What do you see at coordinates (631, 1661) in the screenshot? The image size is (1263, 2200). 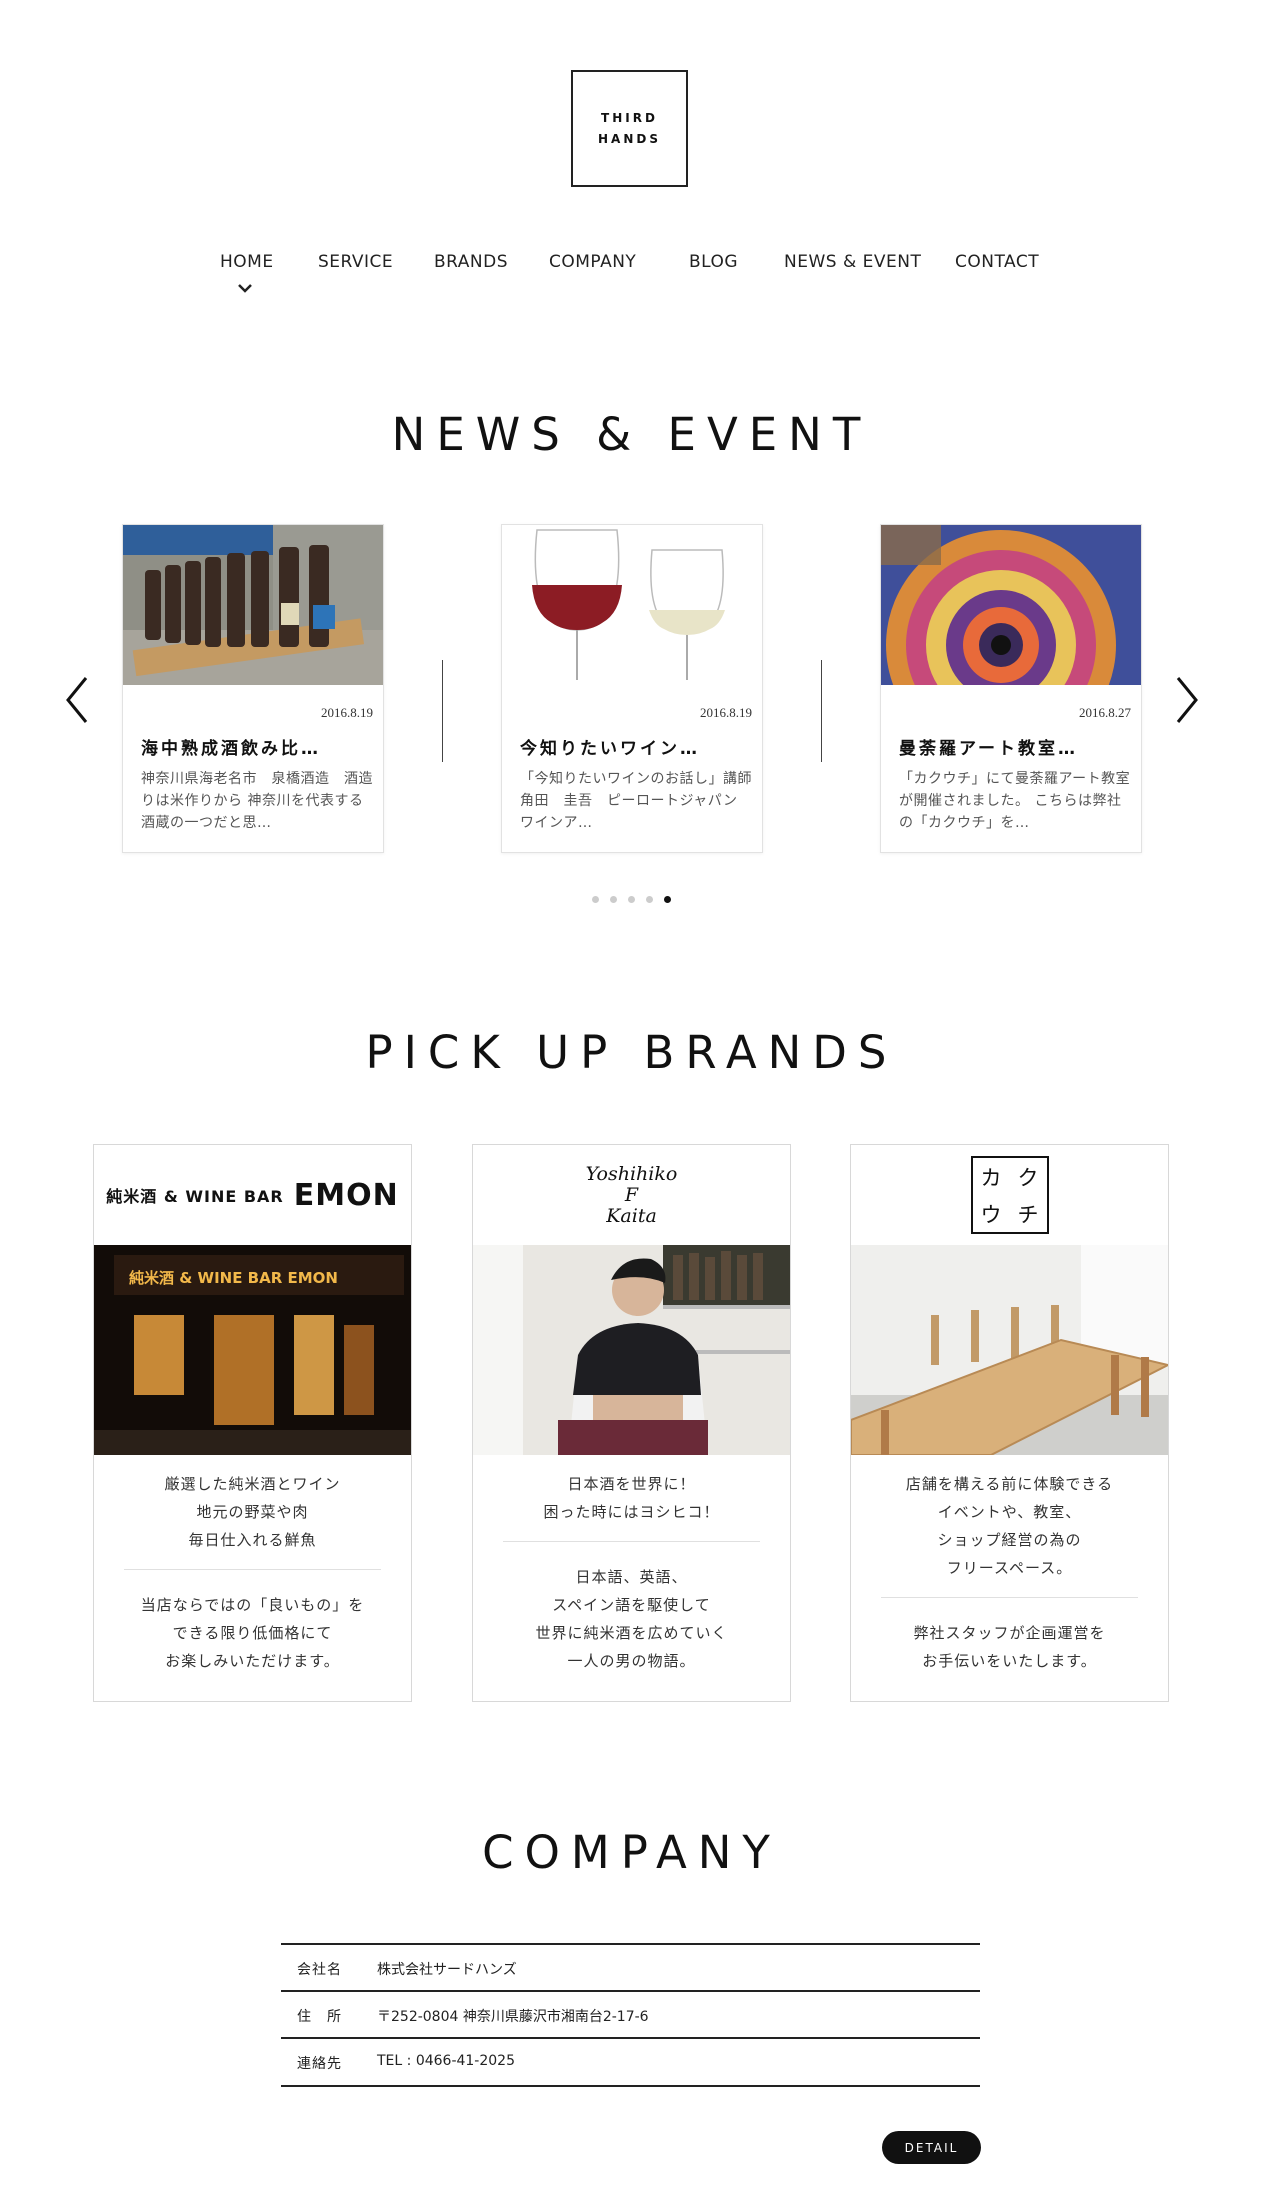 I see `brand-text-line: 一人の男の物語。` at bounding box center [631, 1661].